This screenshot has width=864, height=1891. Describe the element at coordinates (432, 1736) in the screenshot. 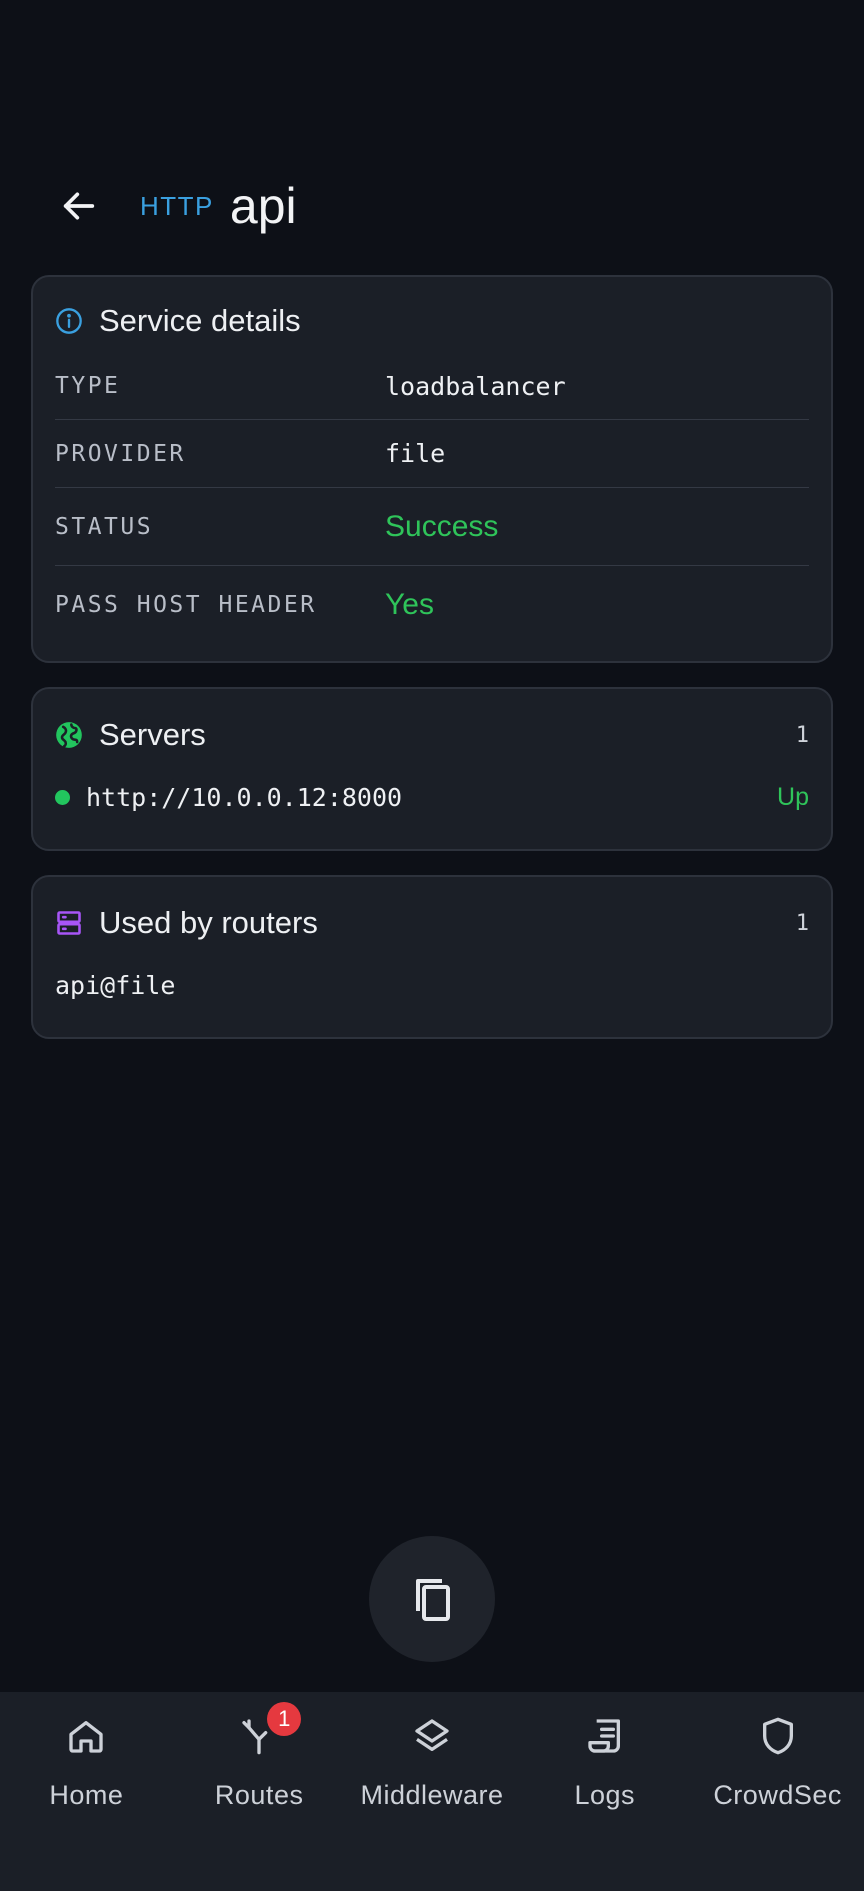

I see `layers-icon` at that location.